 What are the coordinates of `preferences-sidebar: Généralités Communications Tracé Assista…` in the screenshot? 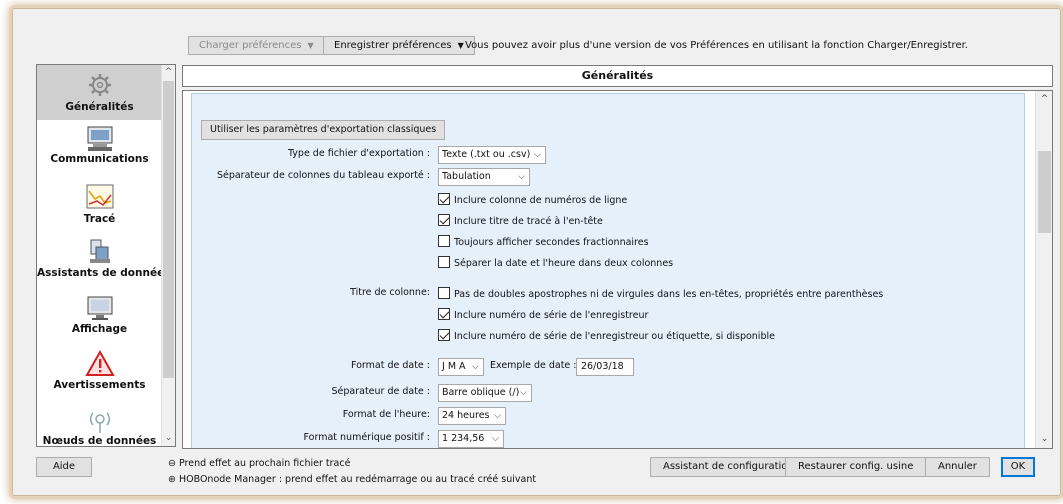 It's located at (106, 255).